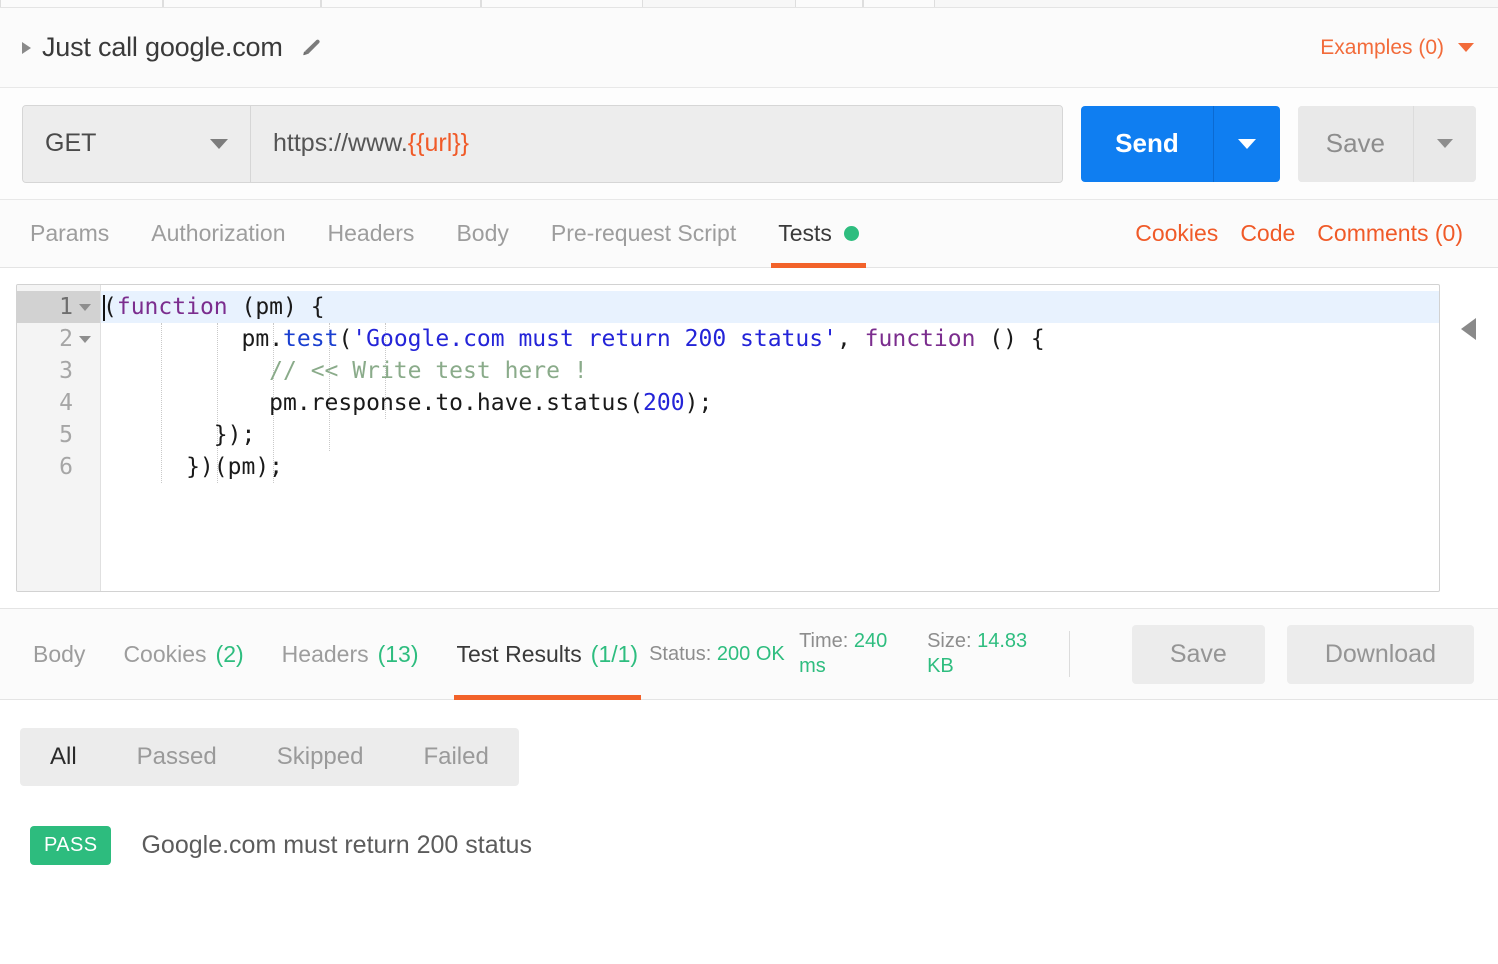 The width and height of the screenshot is (1498, 964). I want to click on examples-link: Examples (0), so click(1382, 48).